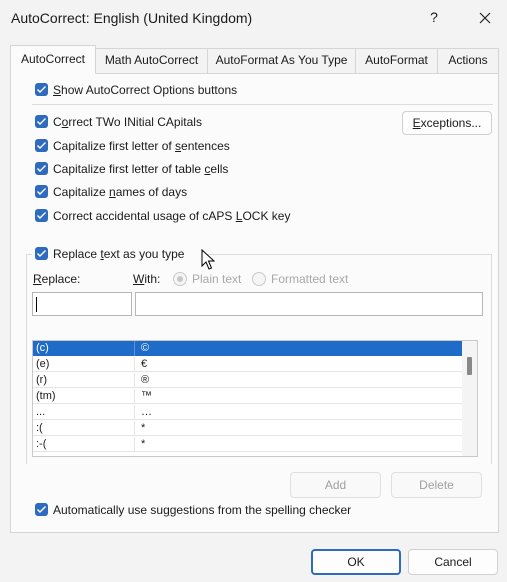 The image size is (507, 582). I want to click on with-cell: ©, so click(145, 348).